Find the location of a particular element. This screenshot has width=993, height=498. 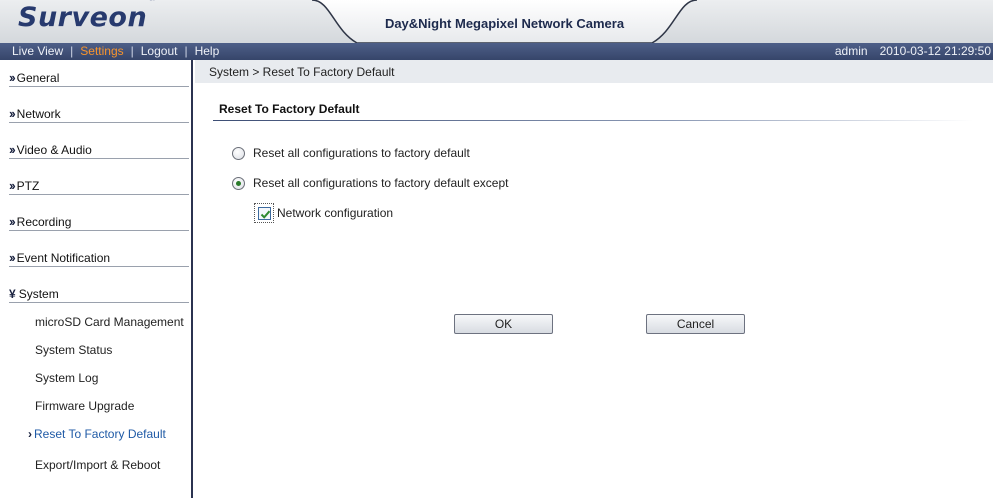

network-config-label: Network configuration is located at coordinates (335, 213).